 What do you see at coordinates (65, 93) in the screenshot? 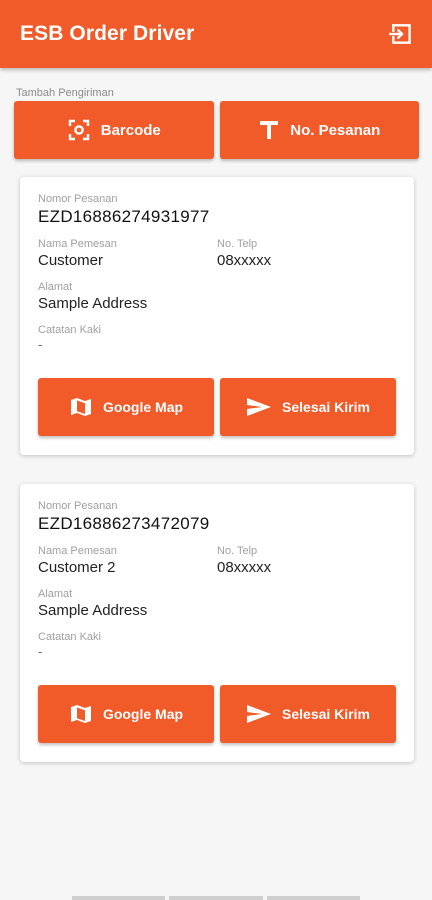
I see `add-shipment-label: Tambah Pengiriman` at bounding box center [65, 93].